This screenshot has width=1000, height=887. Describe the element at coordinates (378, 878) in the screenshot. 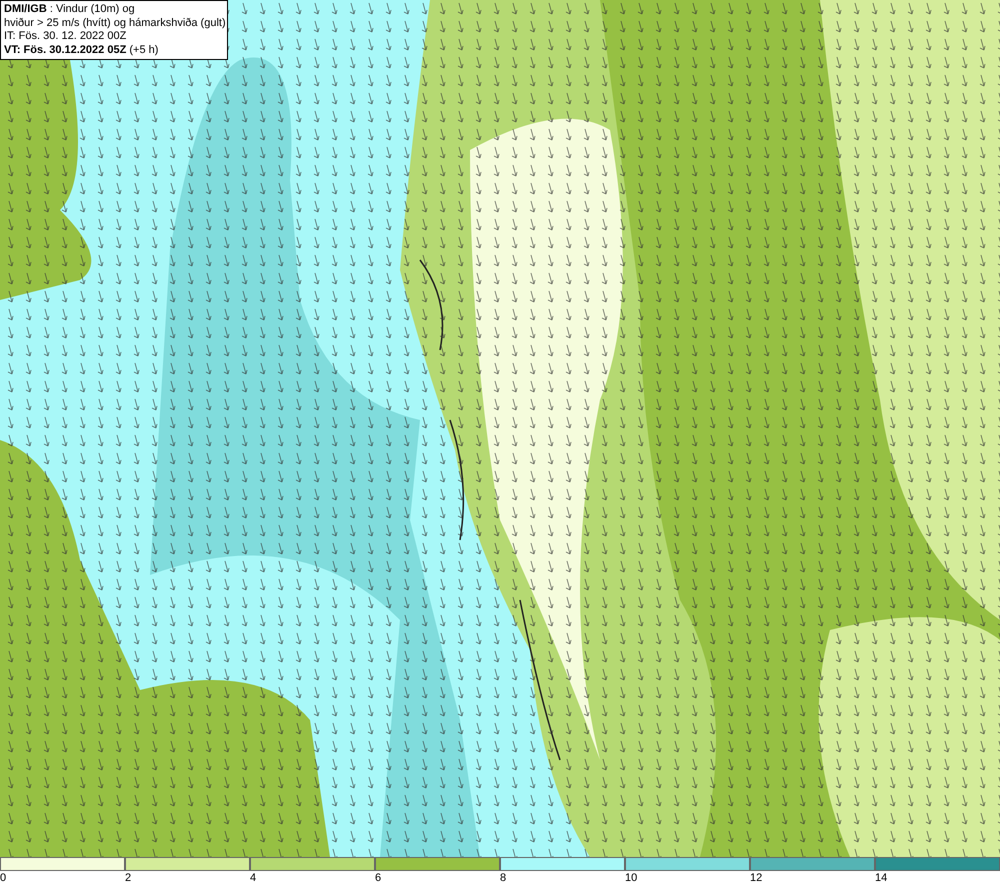

I see `legend-label: 6` at that location.